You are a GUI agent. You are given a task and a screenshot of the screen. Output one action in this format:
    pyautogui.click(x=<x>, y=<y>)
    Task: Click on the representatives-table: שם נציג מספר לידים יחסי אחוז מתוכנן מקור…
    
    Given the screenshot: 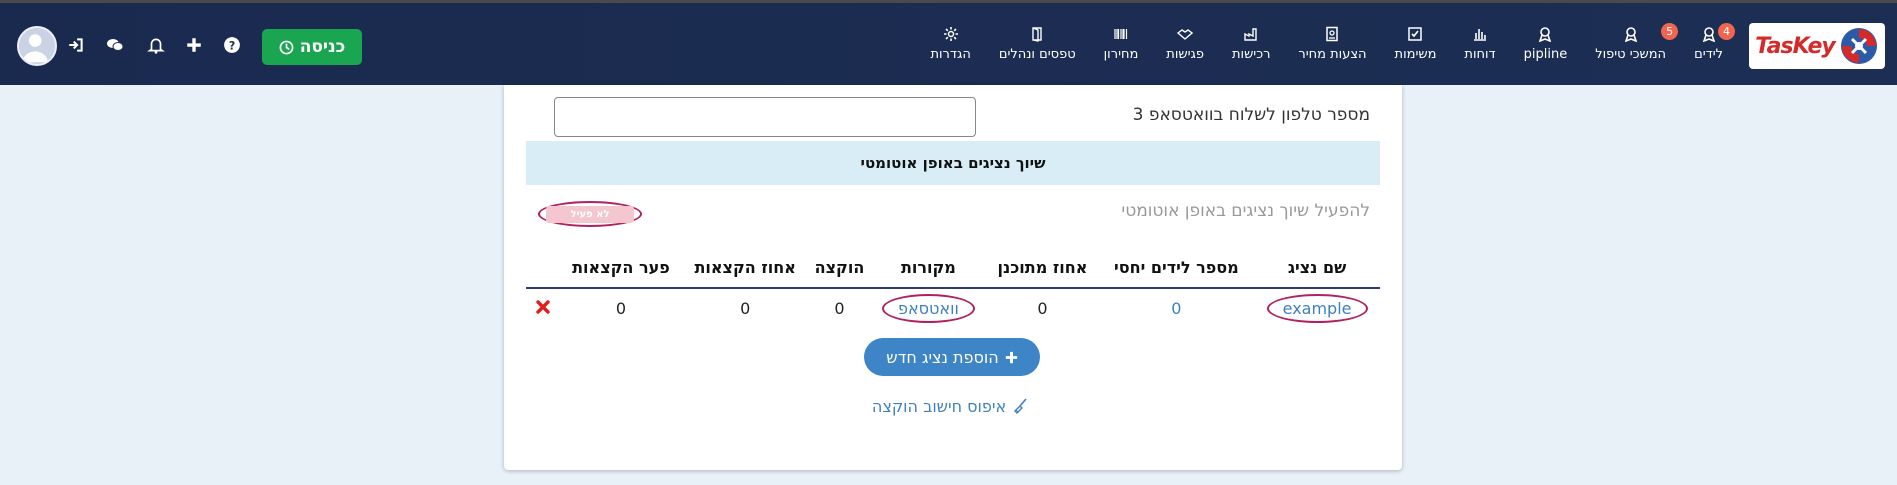 What is the action you would take?
    pyautogui.click(x=953, y=288)
    